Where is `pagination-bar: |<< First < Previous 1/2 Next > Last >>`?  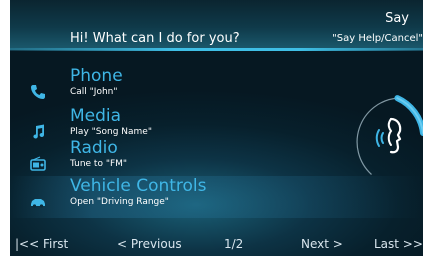 pagination-bar: |<< First < Previous 1/2 Next > Last >> is located at coordinates (216, 245).